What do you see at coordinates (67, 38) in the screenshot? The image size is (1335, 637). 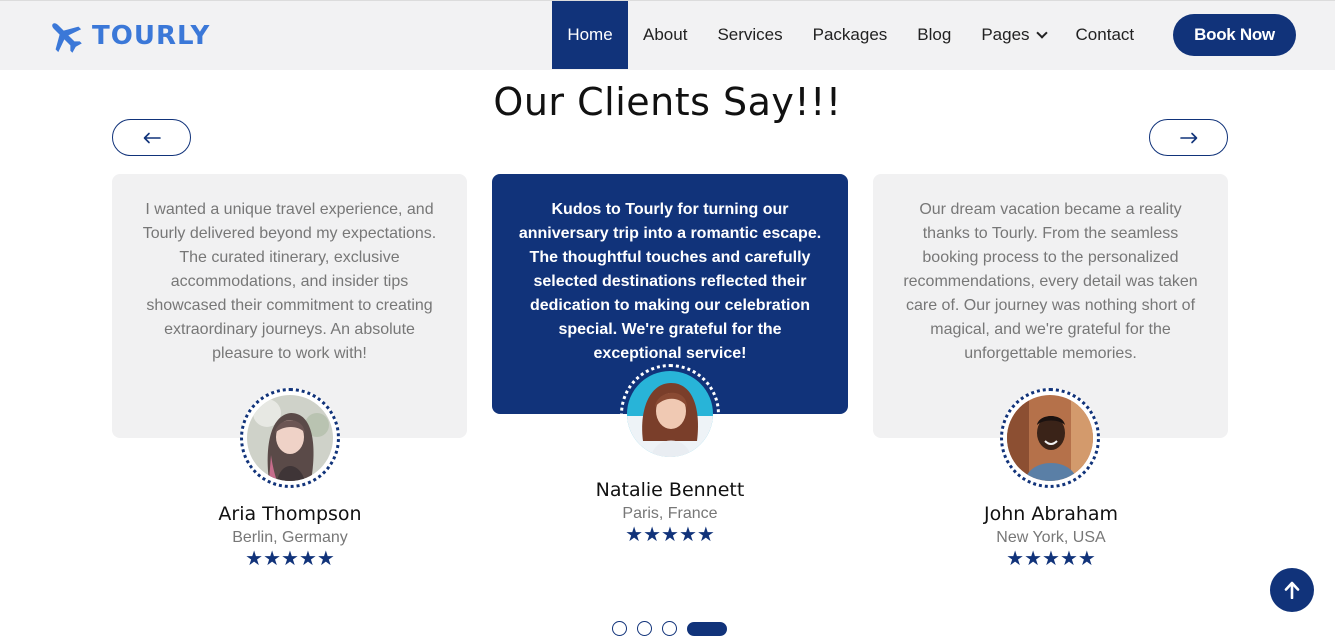 I see `airplane-icon` at bounding box center [67, 38].